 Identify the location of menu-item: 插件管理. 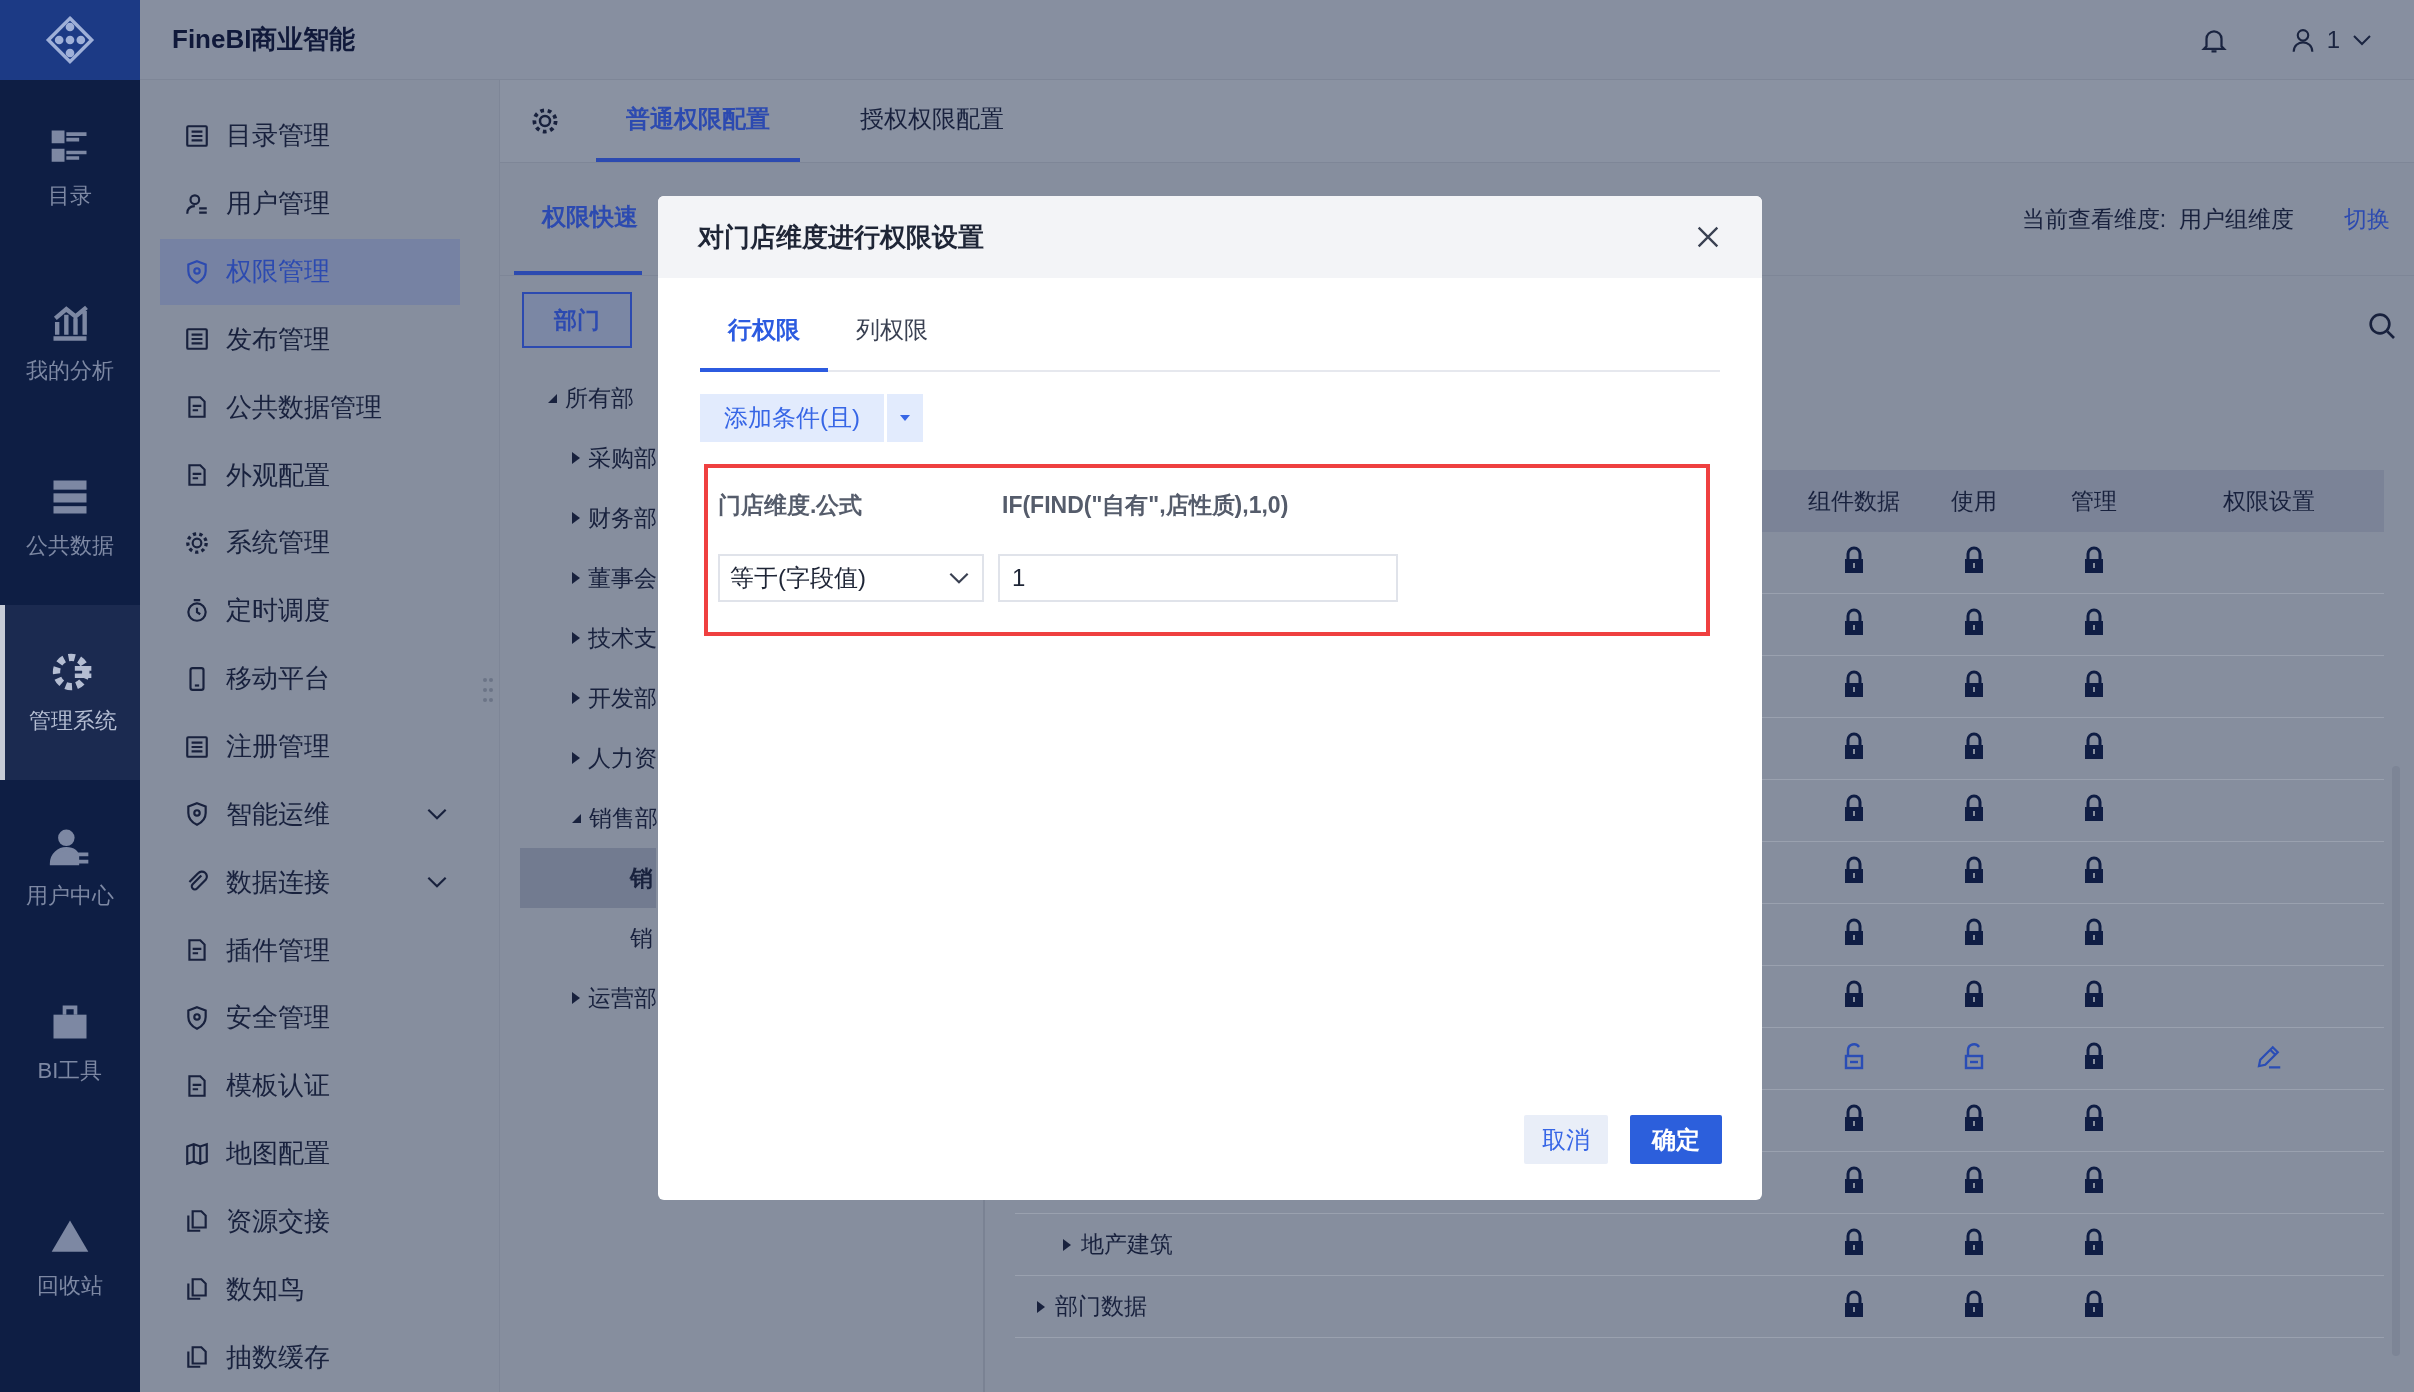
(310, 950).